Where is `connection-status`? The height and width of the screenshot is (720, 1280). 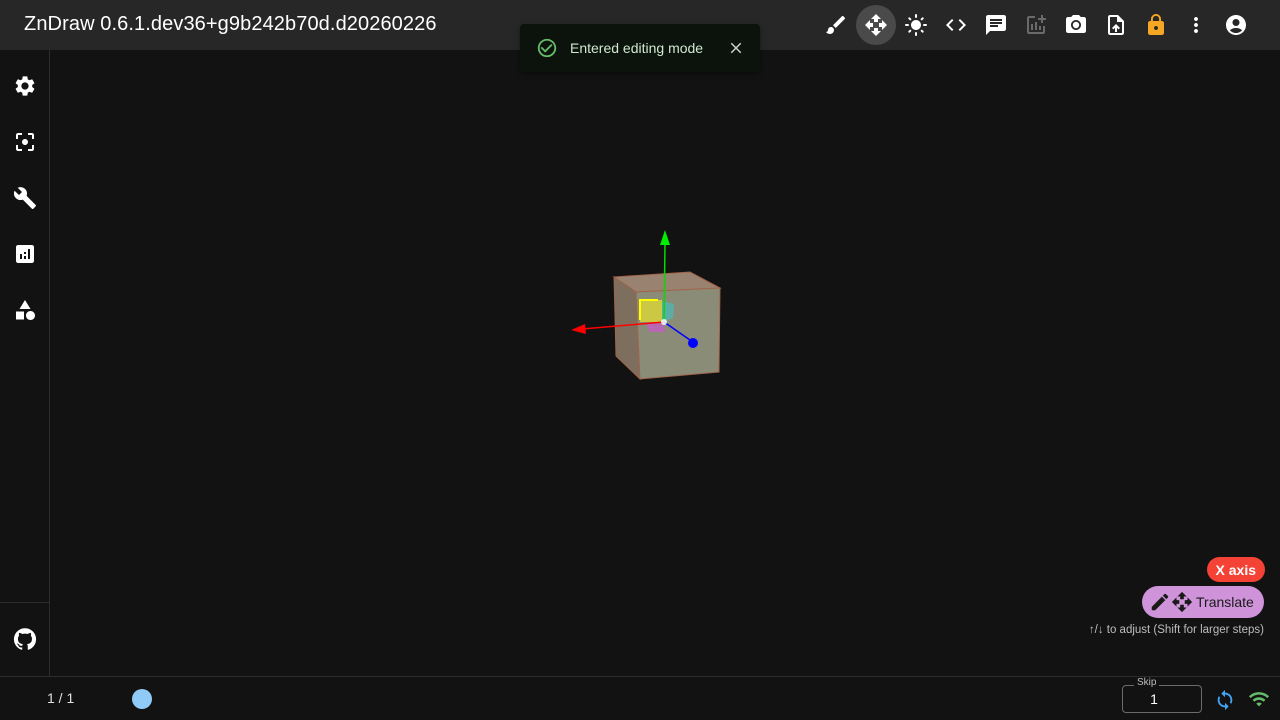 connection-status is located at coordinates (1259, 699).